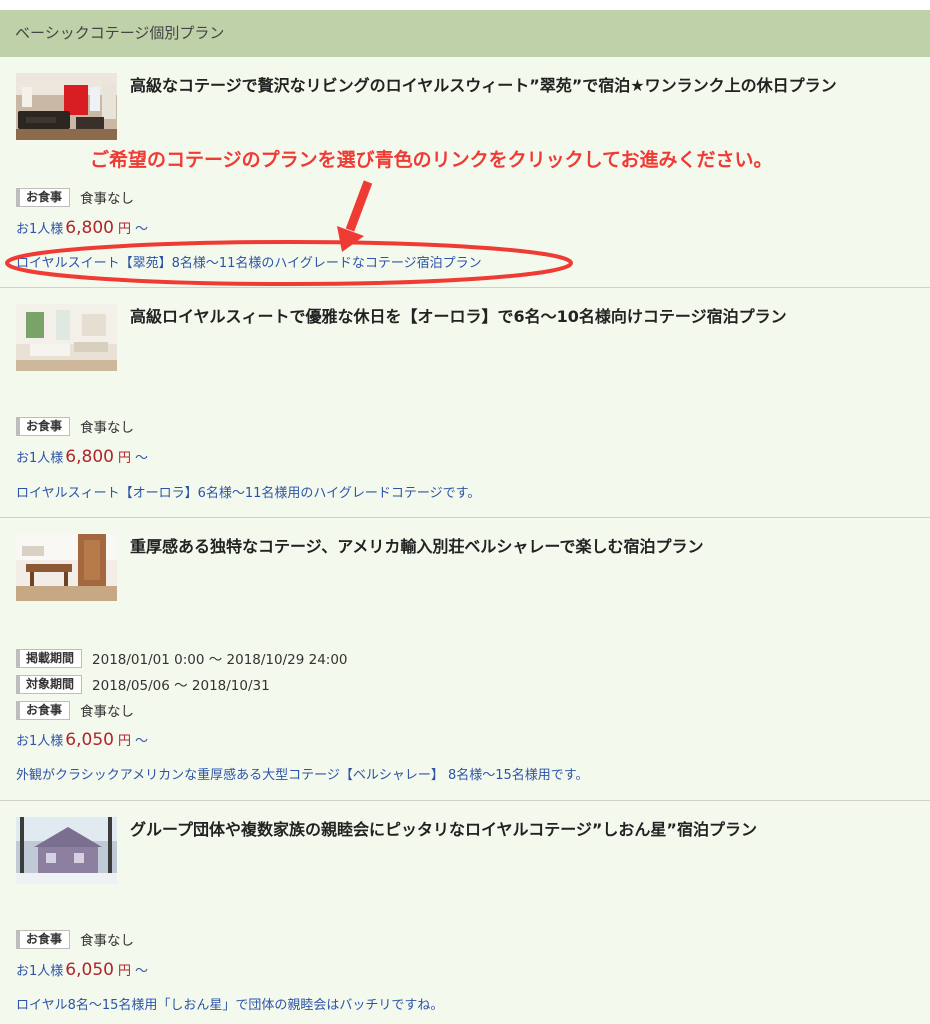  I want to click on target-period-tag: 対象期間, so click(49, 684).